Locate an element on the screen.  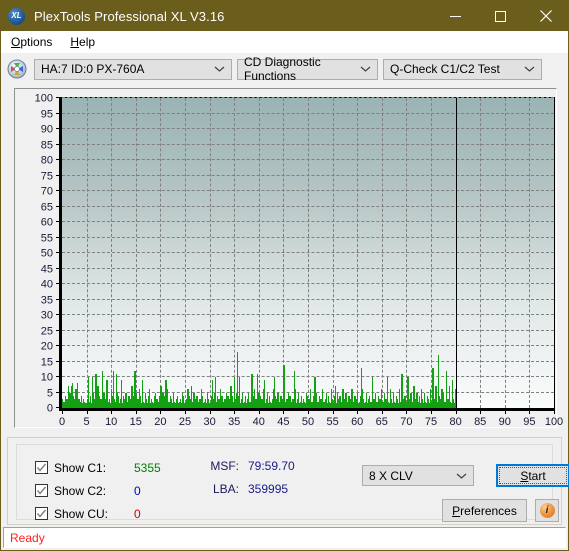
data-end-marker is located at coordinates (456, 253).